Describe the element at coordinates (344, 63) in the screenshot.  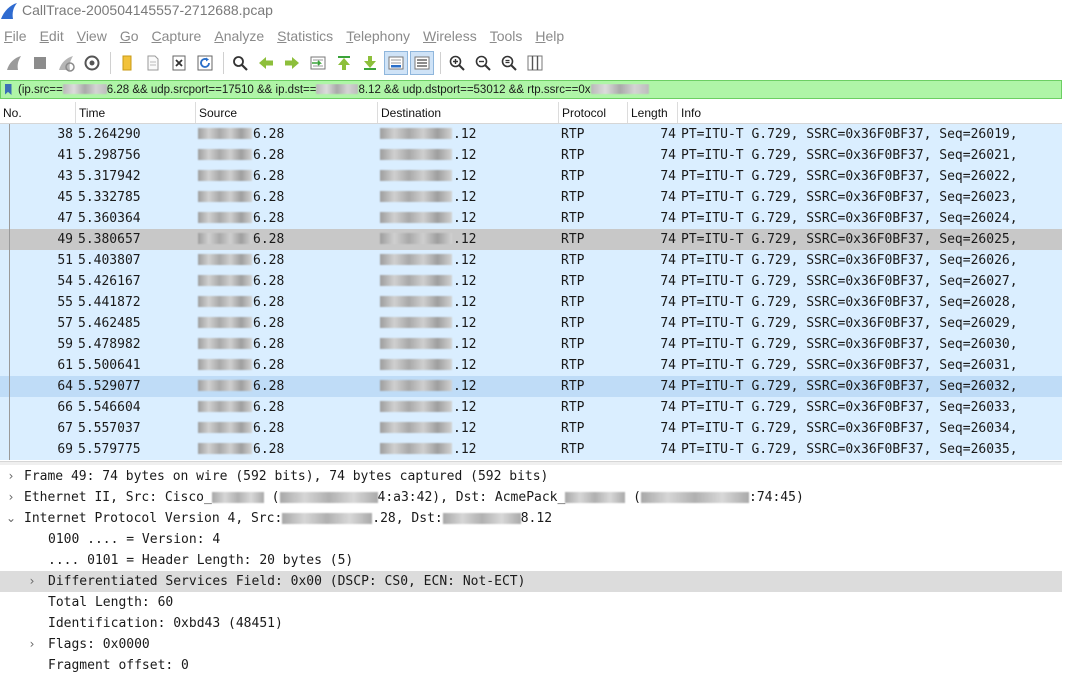
I see `first-packet-icon` at that location.